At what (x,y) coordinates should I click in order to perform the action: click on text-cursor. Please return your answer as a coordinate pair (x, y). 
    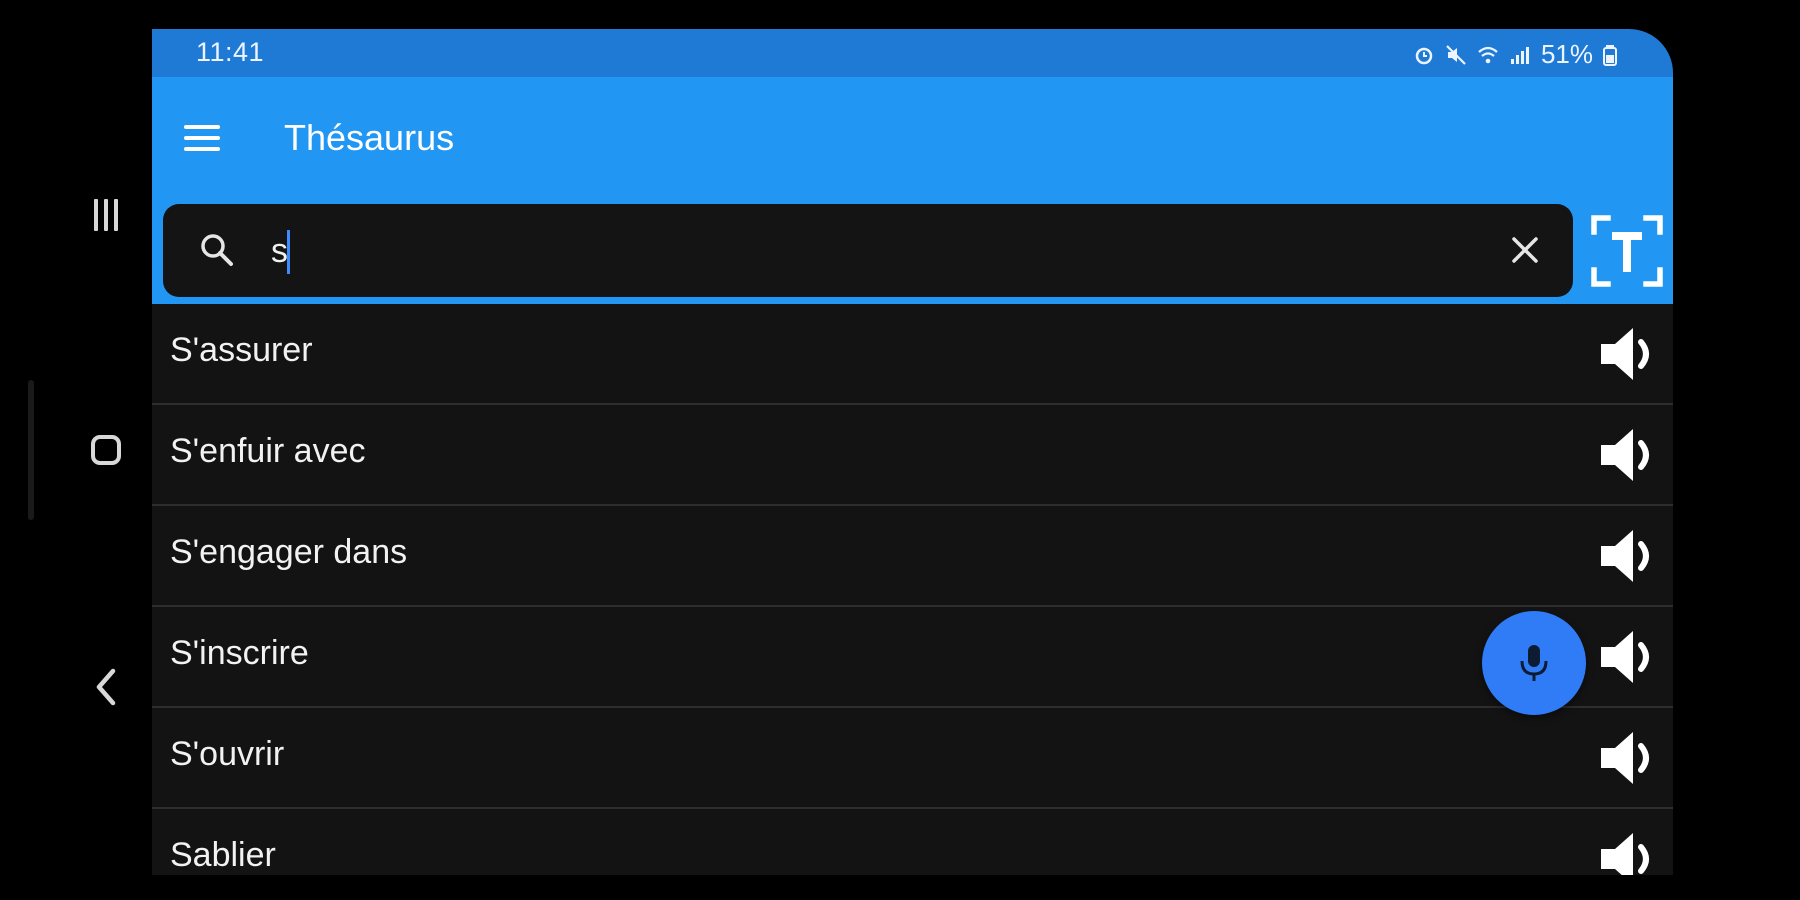
    Looking at the image, I should click on (288, 252).